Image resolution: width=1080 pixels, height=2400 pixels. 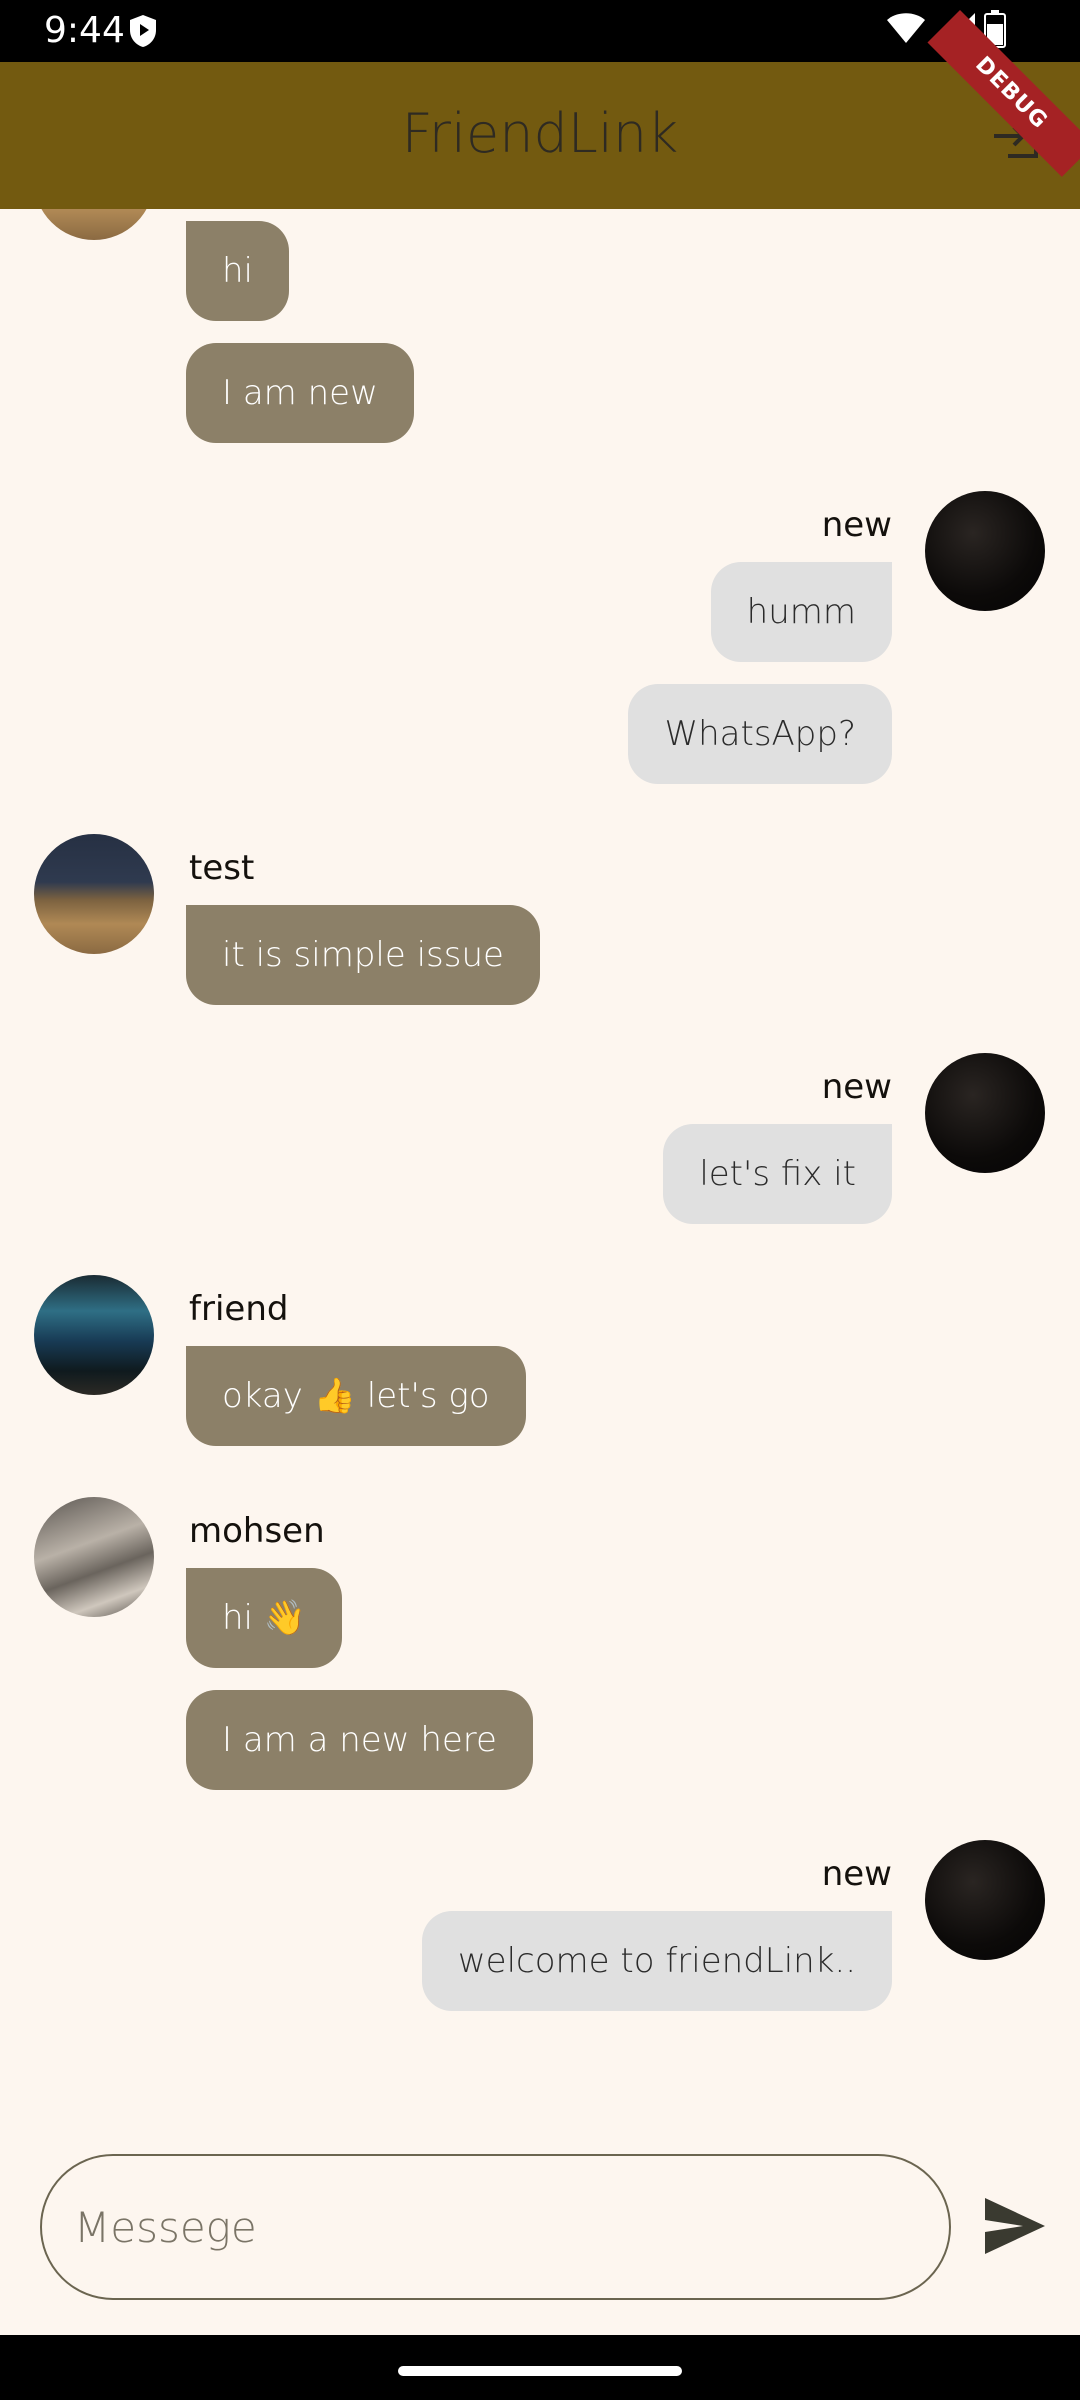 I want to click on home-gesture-handle, so click(x=540, y=2371).